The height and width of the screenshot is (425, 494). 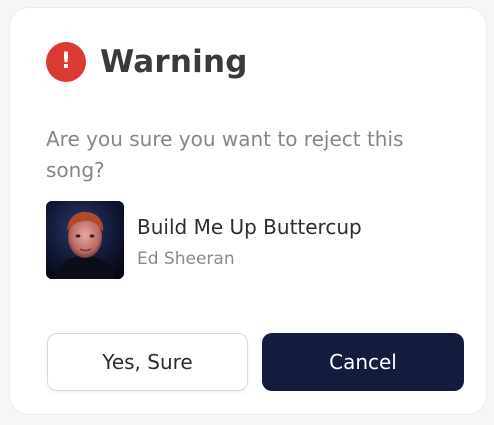 I want to click on song-info: Build Me Up Buttercup Ed Sheeran, so click(x=249, y=242).